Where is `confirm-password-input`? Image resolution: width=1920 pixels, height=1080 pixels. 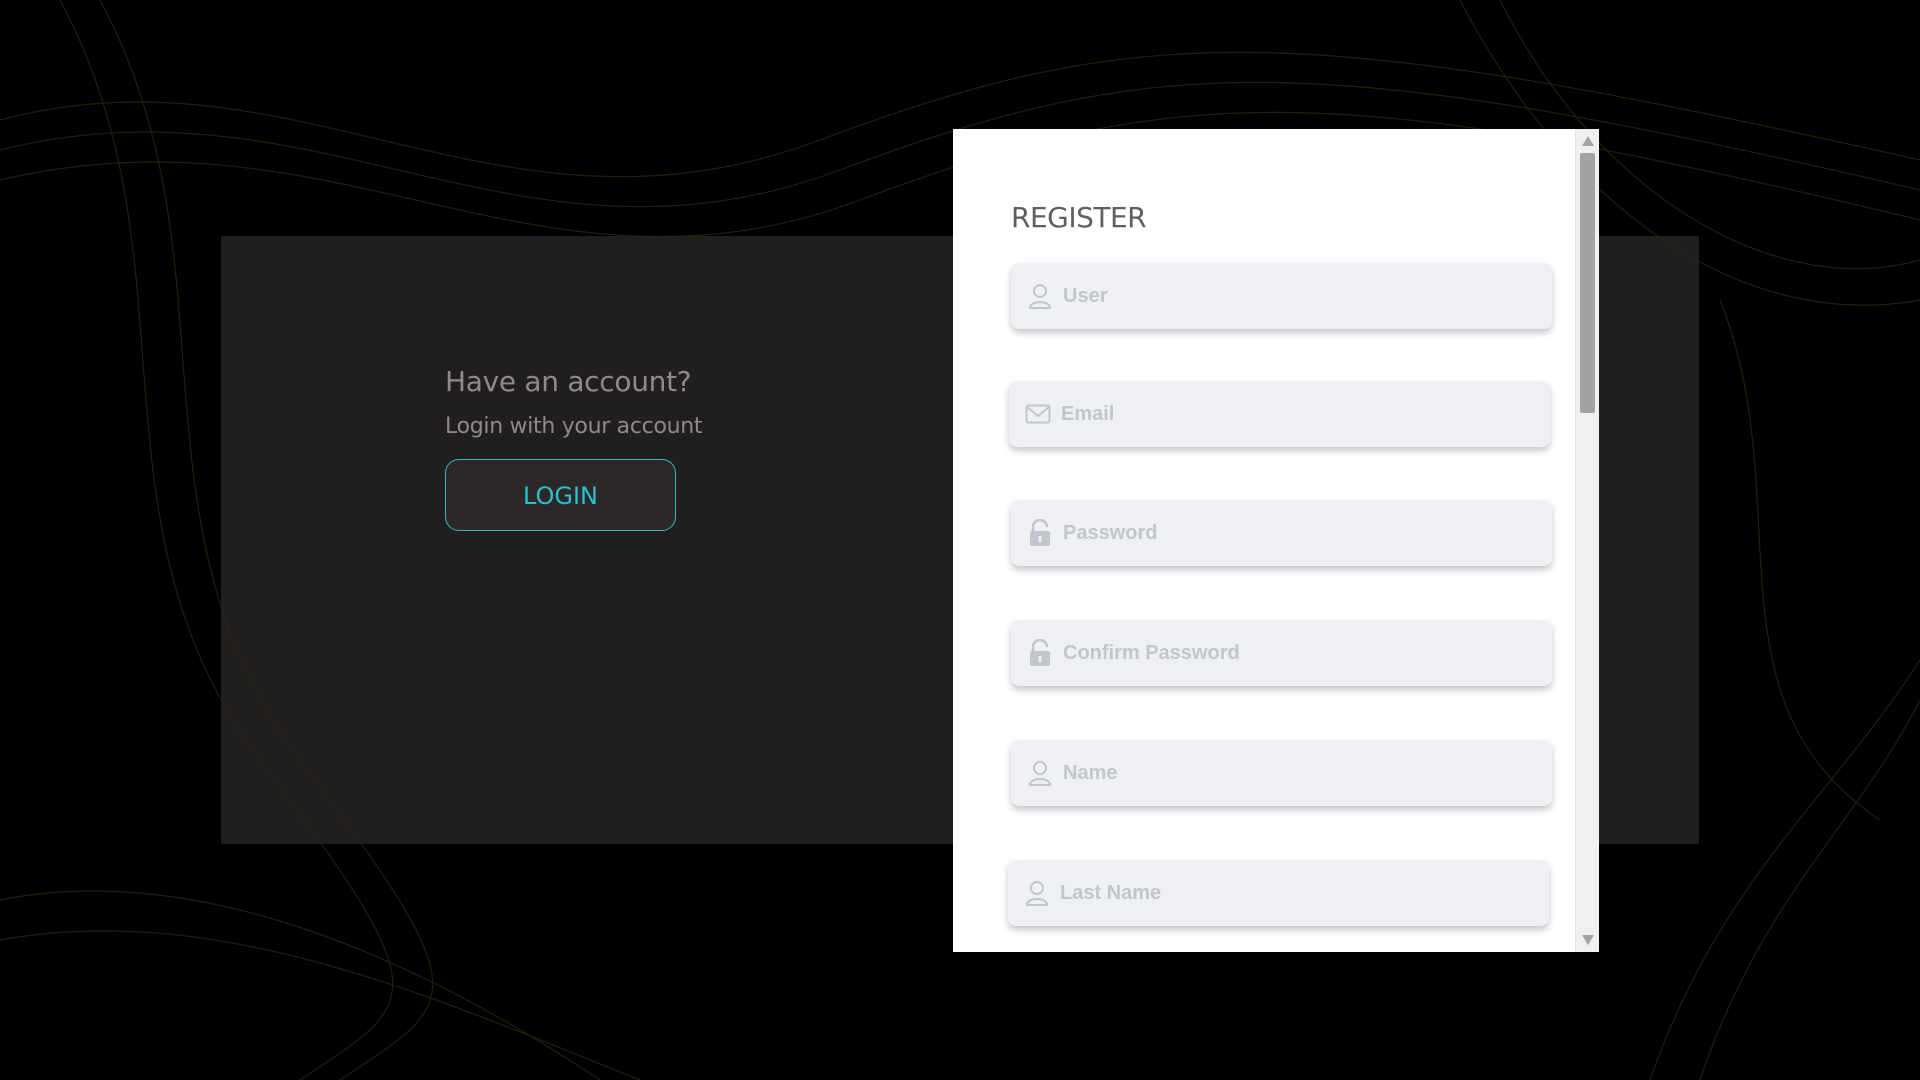 confirm-password-input is located at coordinates (1303, 653).